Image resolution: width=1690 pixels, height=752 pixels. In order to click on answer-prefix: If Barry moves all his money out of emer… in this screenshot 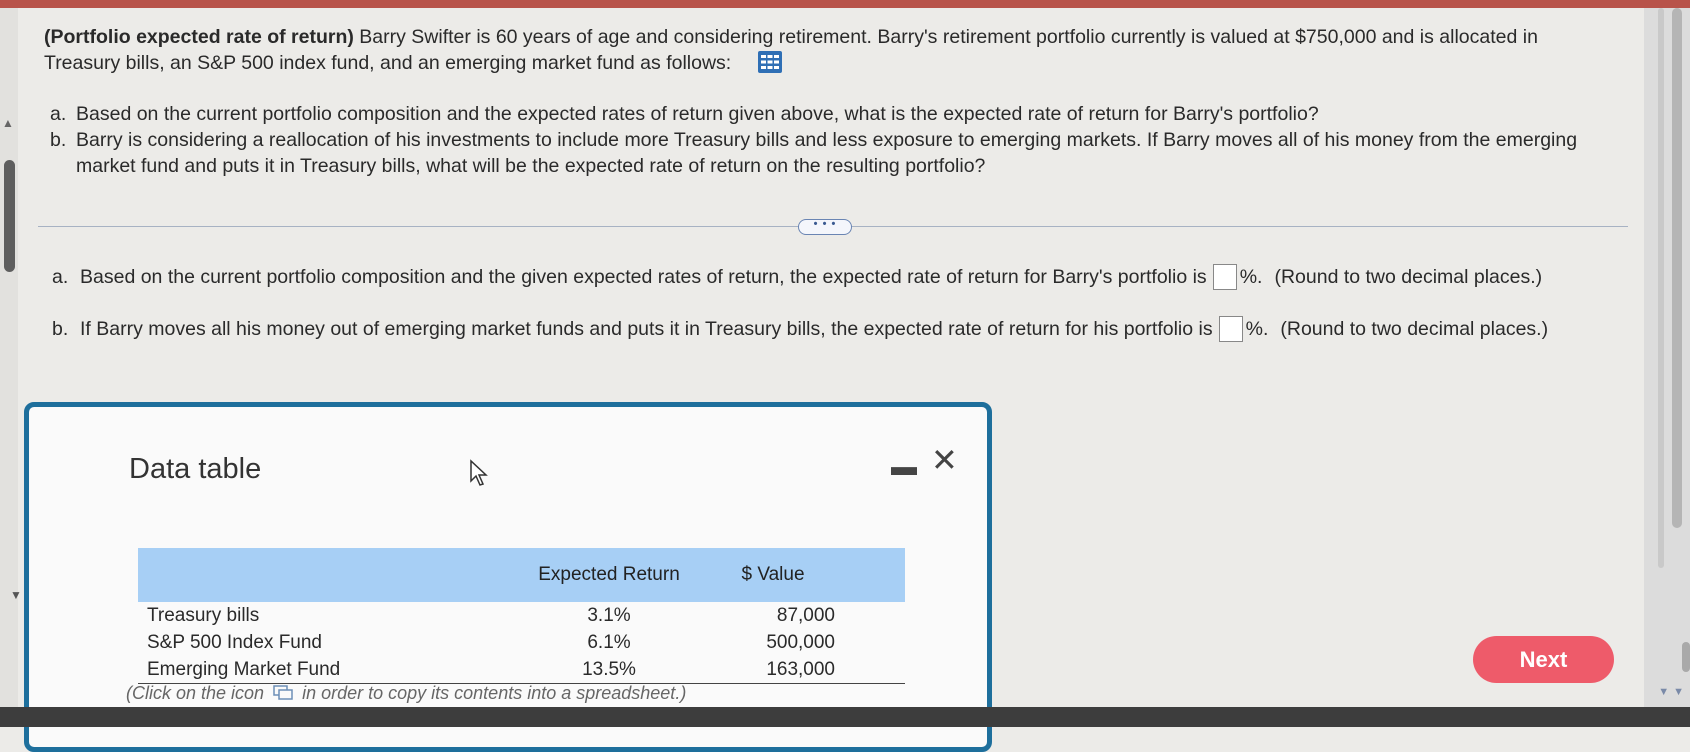, I will do `click(646, 329)`.